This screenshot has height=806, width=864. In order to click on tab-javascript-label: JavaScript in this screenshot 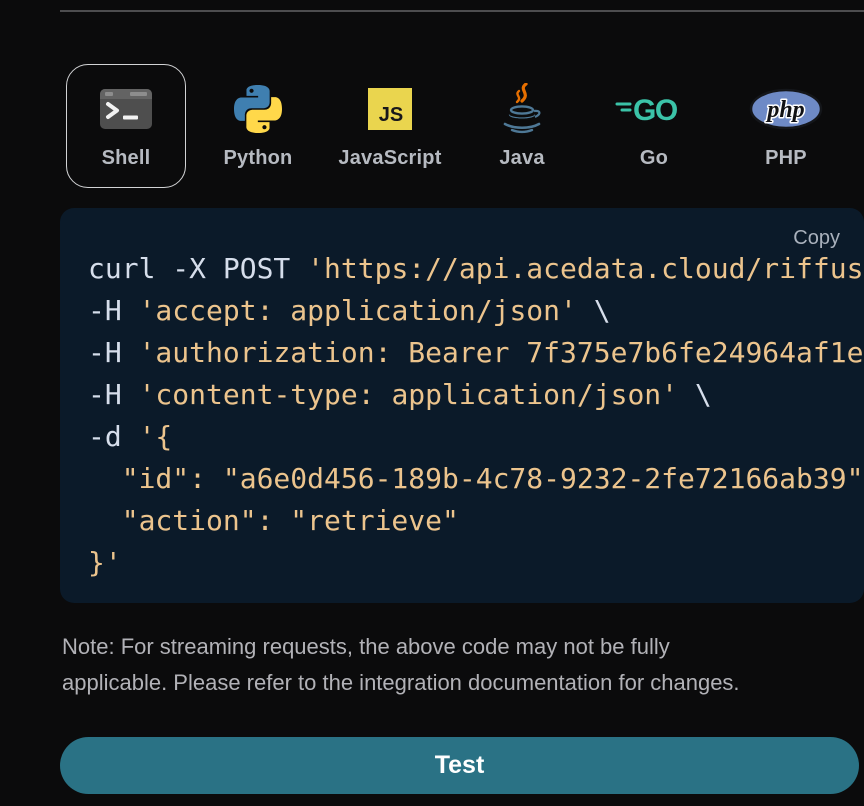, I will do `click(390, 157)`.